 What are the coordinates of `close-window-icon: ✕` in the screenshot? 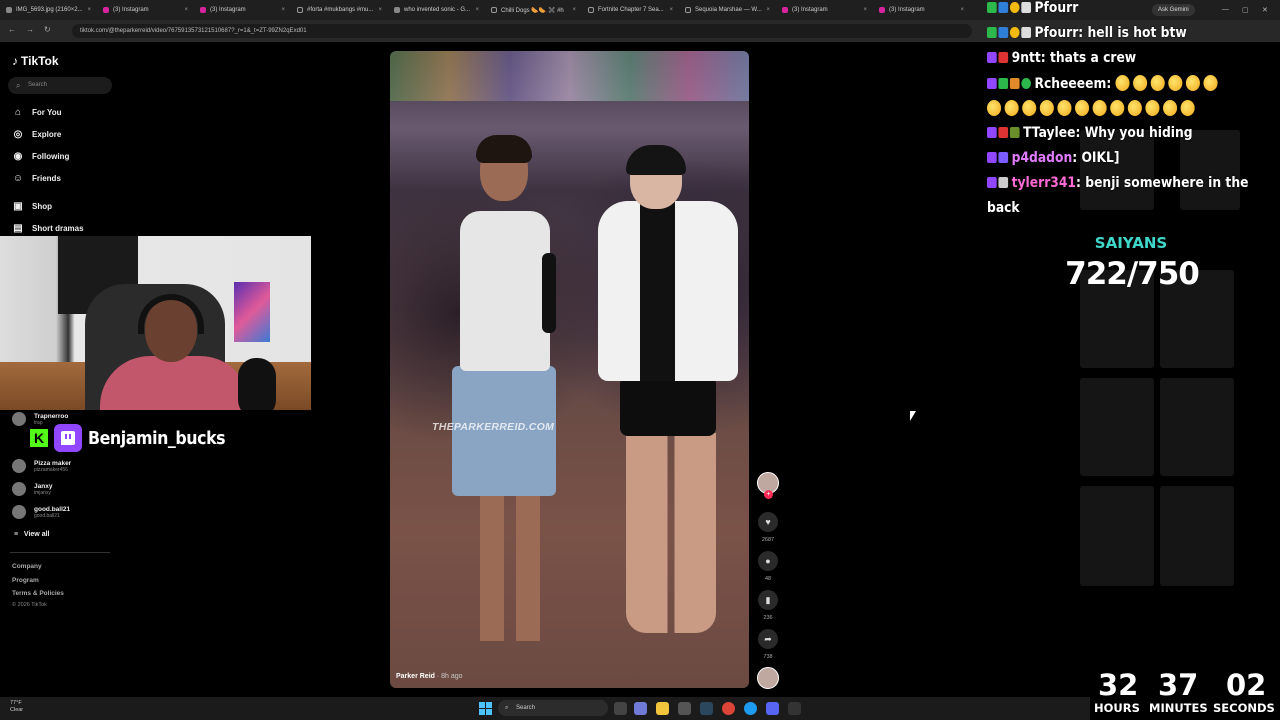 It's located at (1265, 10).